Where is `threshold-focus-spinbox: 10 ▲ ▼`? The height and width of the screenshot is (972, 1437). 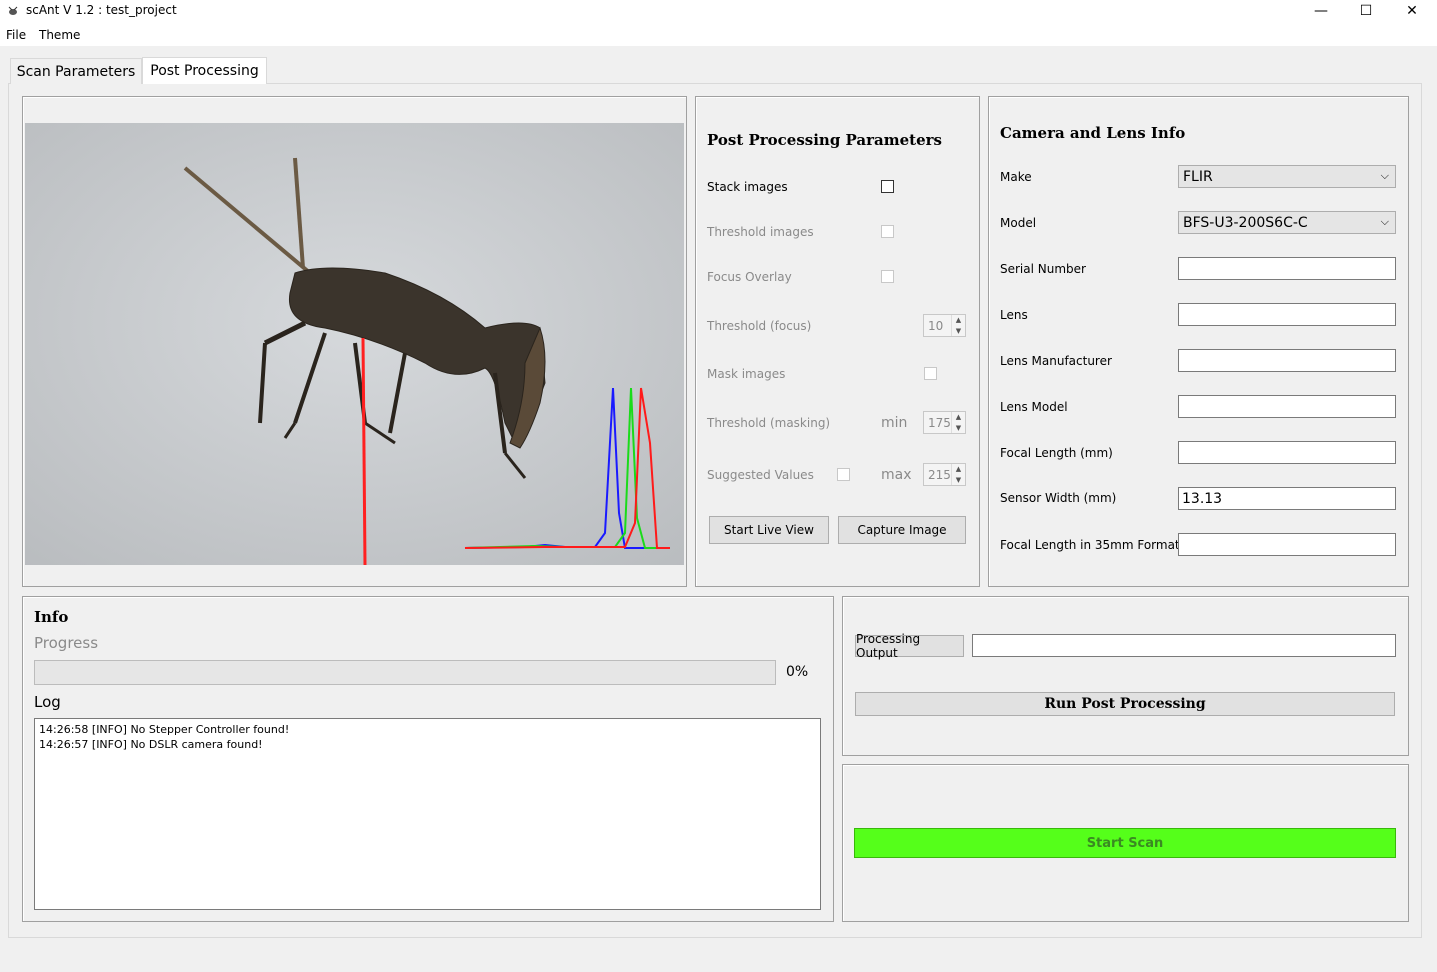 threshold-focus-spinbox: 10 ▲ ▼ is located at coordinates (944, 325).